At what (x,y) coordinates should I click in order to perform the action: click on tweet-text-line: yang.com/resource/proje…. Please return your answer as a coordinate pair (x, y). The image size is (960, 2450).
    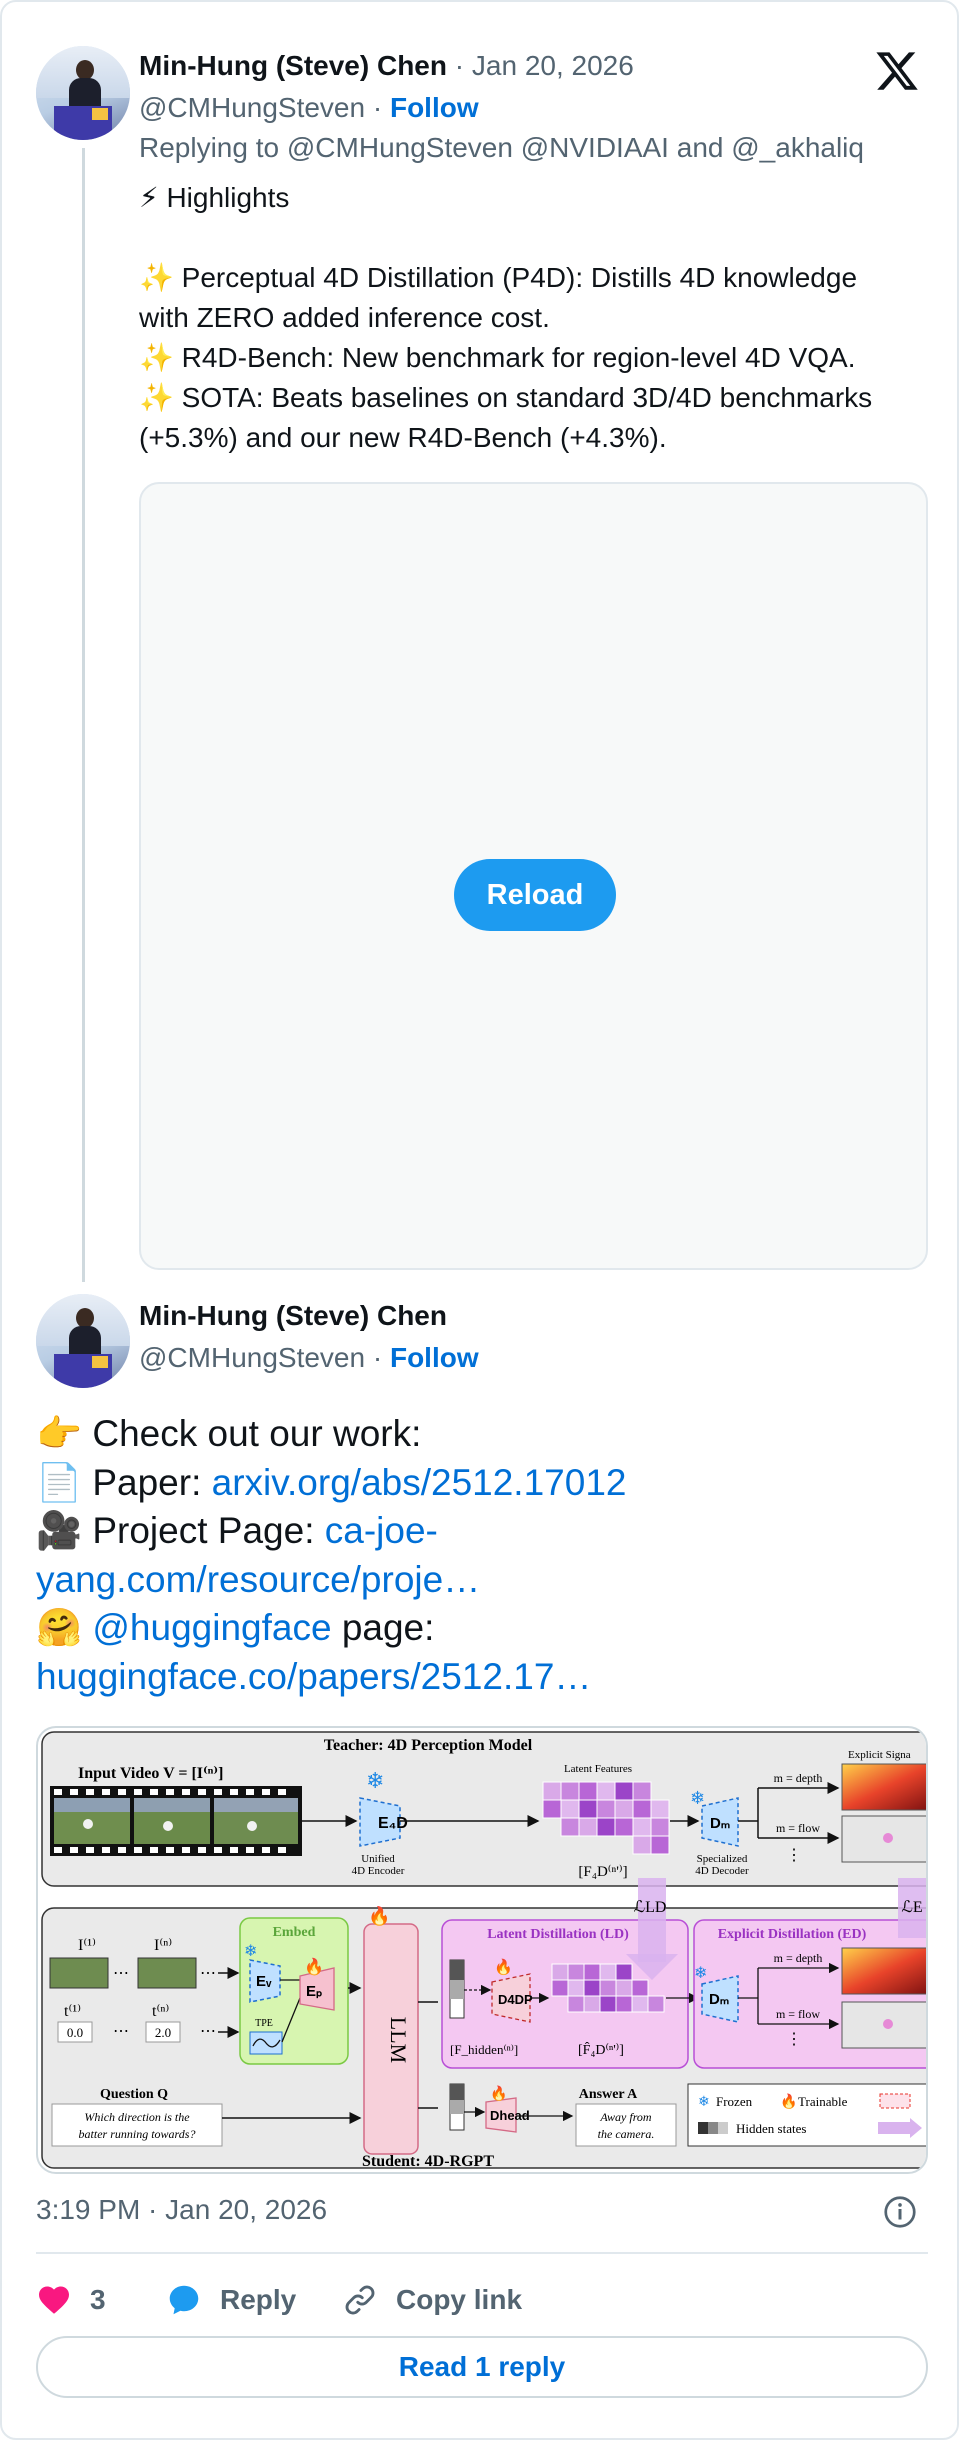
    Looking at the image, I should click on (476, 1580).